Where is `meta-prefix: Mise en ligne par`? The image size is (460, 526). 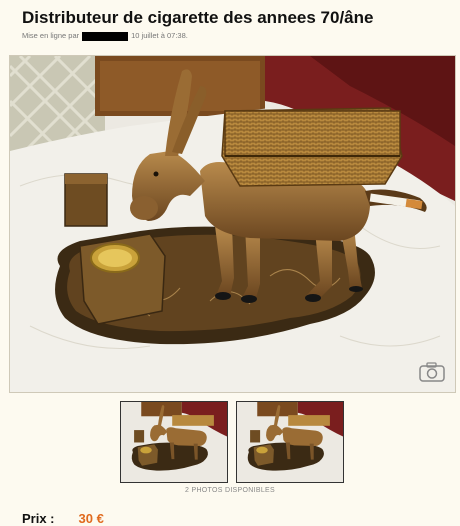 meta-prefix: Mise en ligne par is located at coordinates (51, 35).